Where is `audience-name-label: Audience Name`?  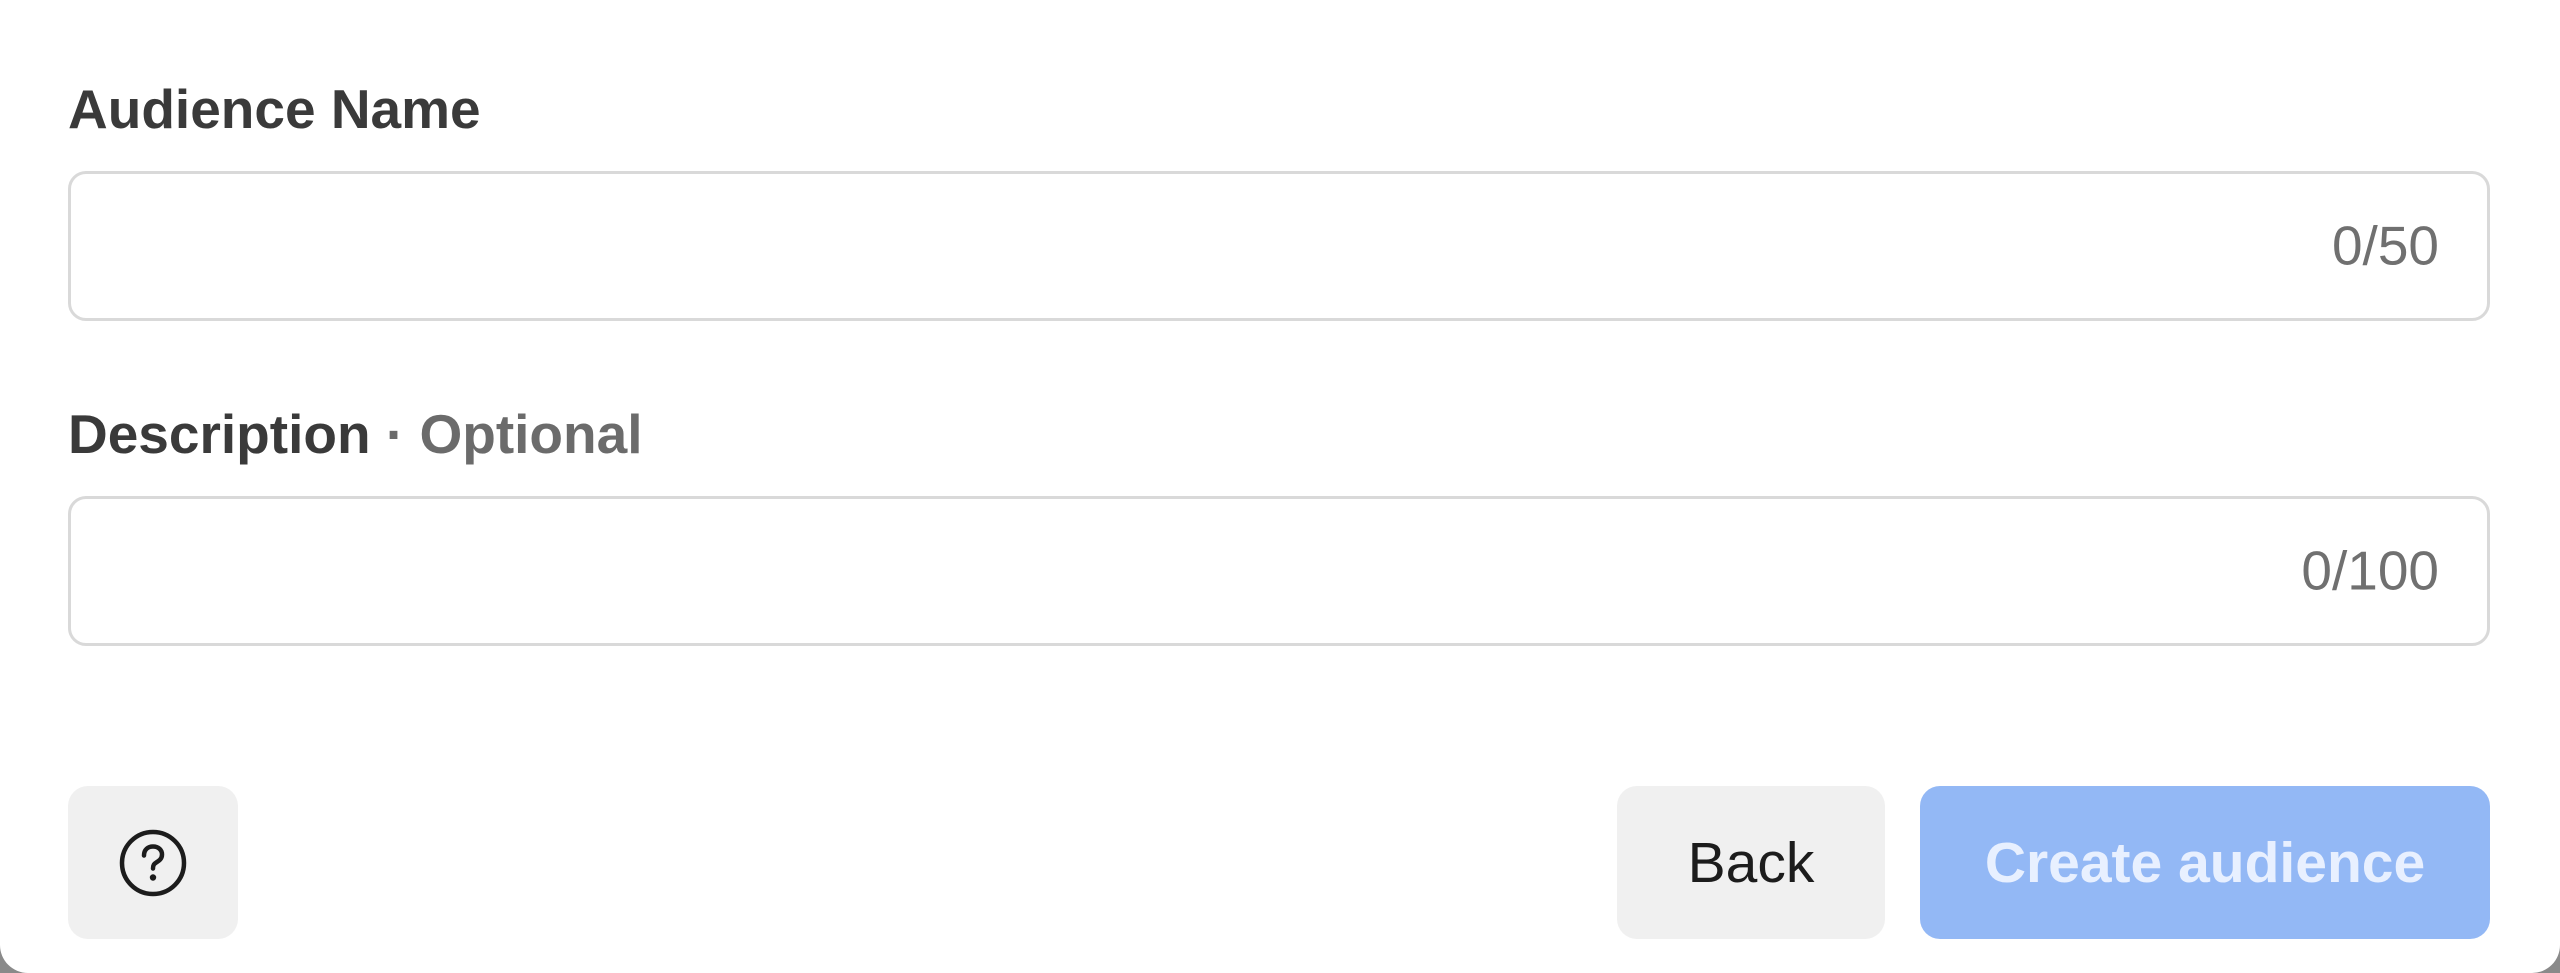
audience-name-label: Audience Name is located at coordinates (274, 109).